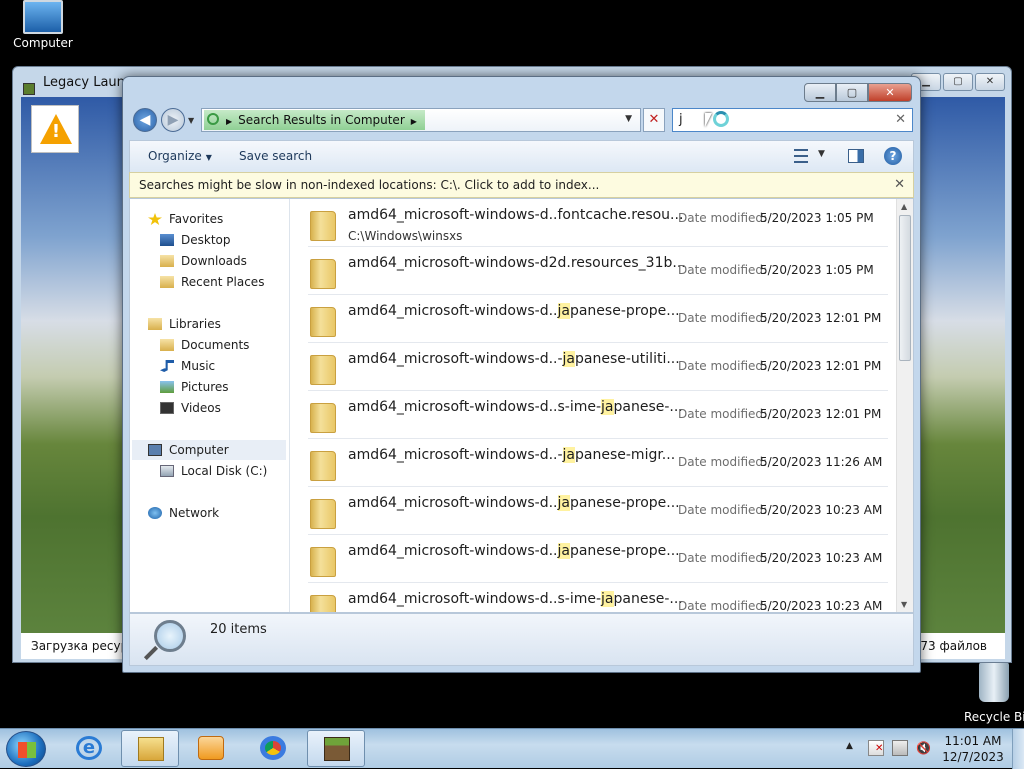 The image size is (1024, 769). Describe the element at coordinates (170, 636) in the screenshot. I see `search-icon` at that location.